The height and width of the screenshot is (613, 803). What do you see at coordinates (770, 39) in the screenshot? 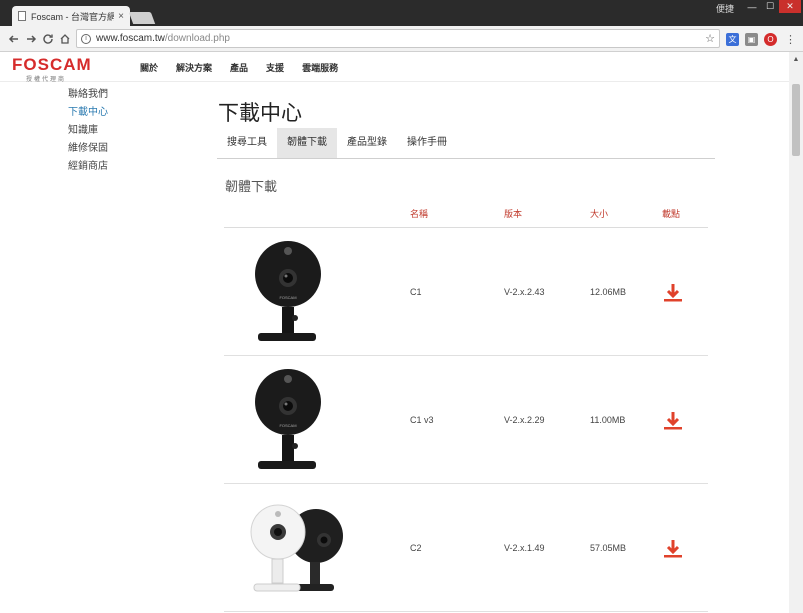
I see `opera-icon: O` at bounding box center [770, 39].